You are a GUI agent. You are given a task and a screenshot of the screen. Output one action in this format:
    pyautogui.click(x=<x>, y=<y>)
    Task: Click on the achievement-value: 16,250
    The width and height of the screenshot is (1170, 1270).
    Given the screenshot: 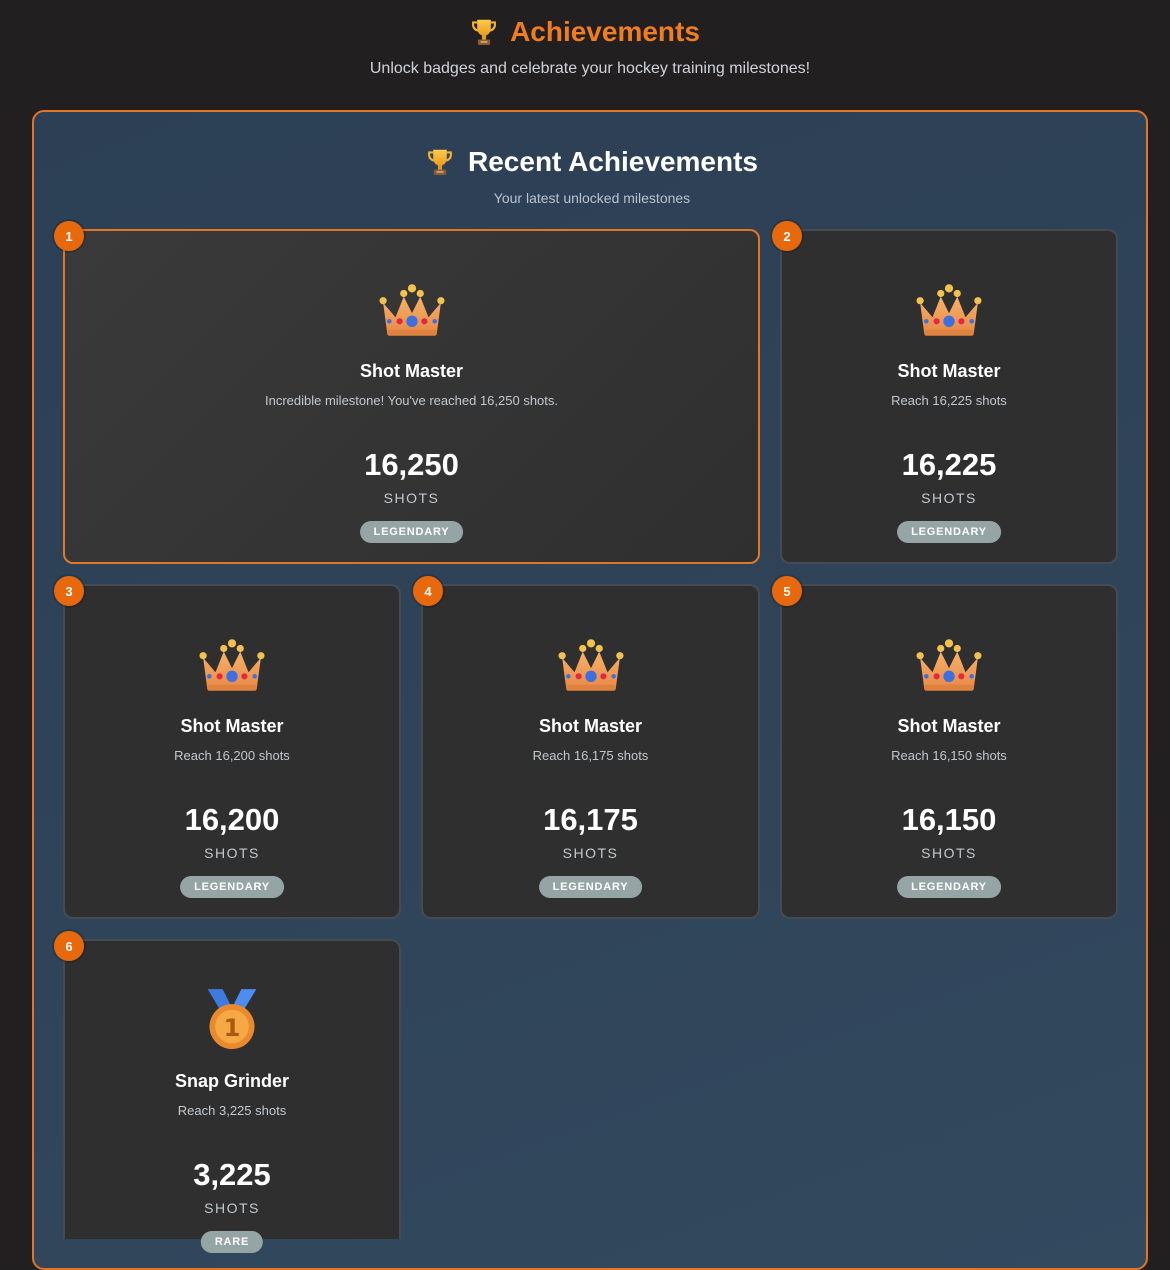 What is the action you would take?
    pyautogui.click(x=411, y=464)
    